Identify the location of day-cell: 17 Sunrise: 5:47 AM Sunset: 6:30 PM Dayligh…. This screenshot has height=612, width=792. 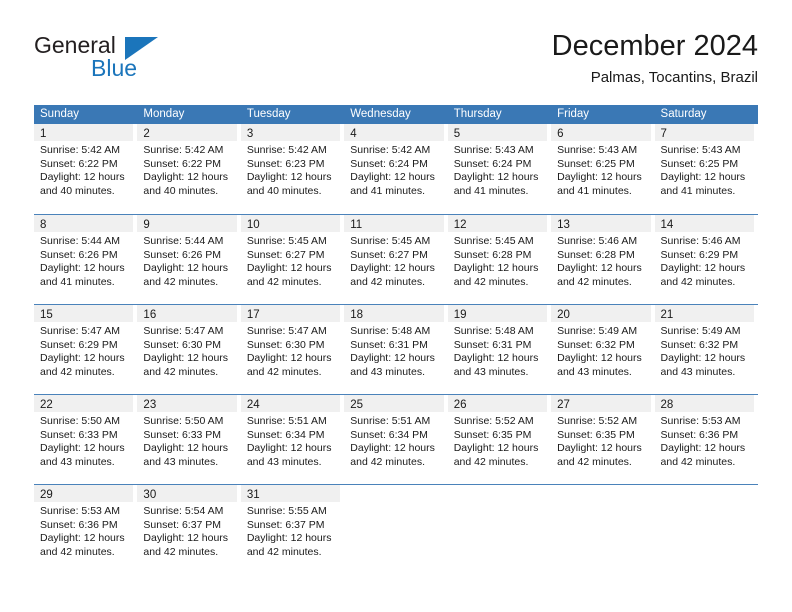
(292, 349).